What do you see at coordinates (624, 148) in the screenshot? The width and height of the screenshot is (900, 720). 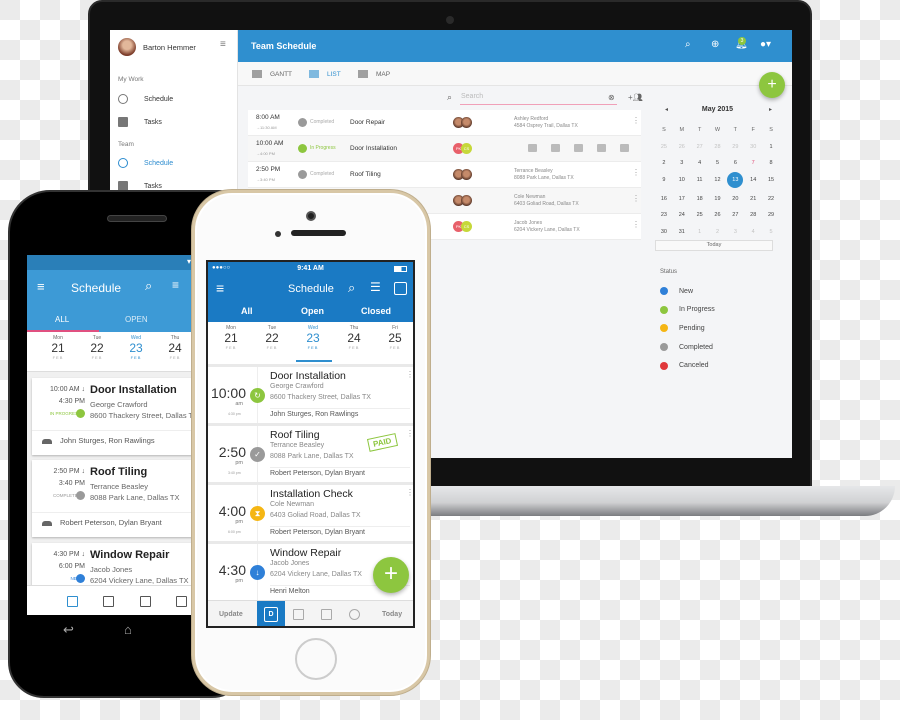 I see `camera-icon` at bounding box center [624, 148].